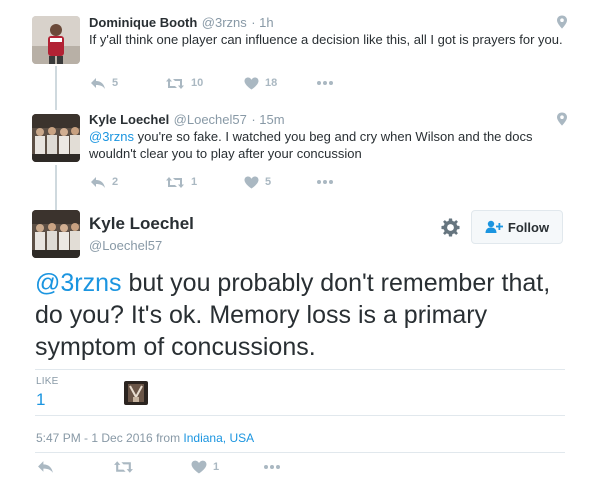 The width and height of the screenshot is (600, 503). I want to click on like-count: 1, so click(216, 467).